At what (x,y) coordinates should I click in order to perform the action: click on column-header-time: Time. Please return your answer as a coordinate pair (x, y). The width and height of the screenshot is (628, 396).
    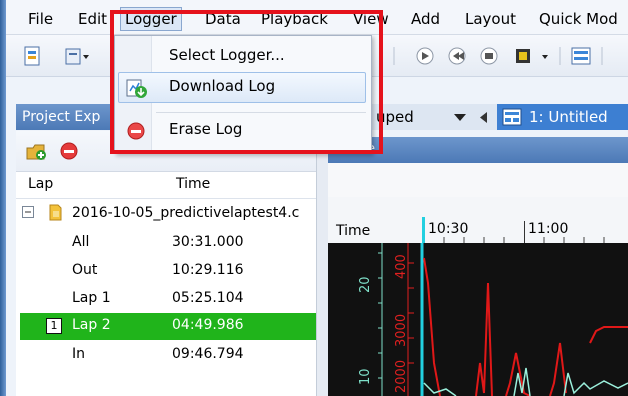
    Looking at the image, I should click on (193, 184).